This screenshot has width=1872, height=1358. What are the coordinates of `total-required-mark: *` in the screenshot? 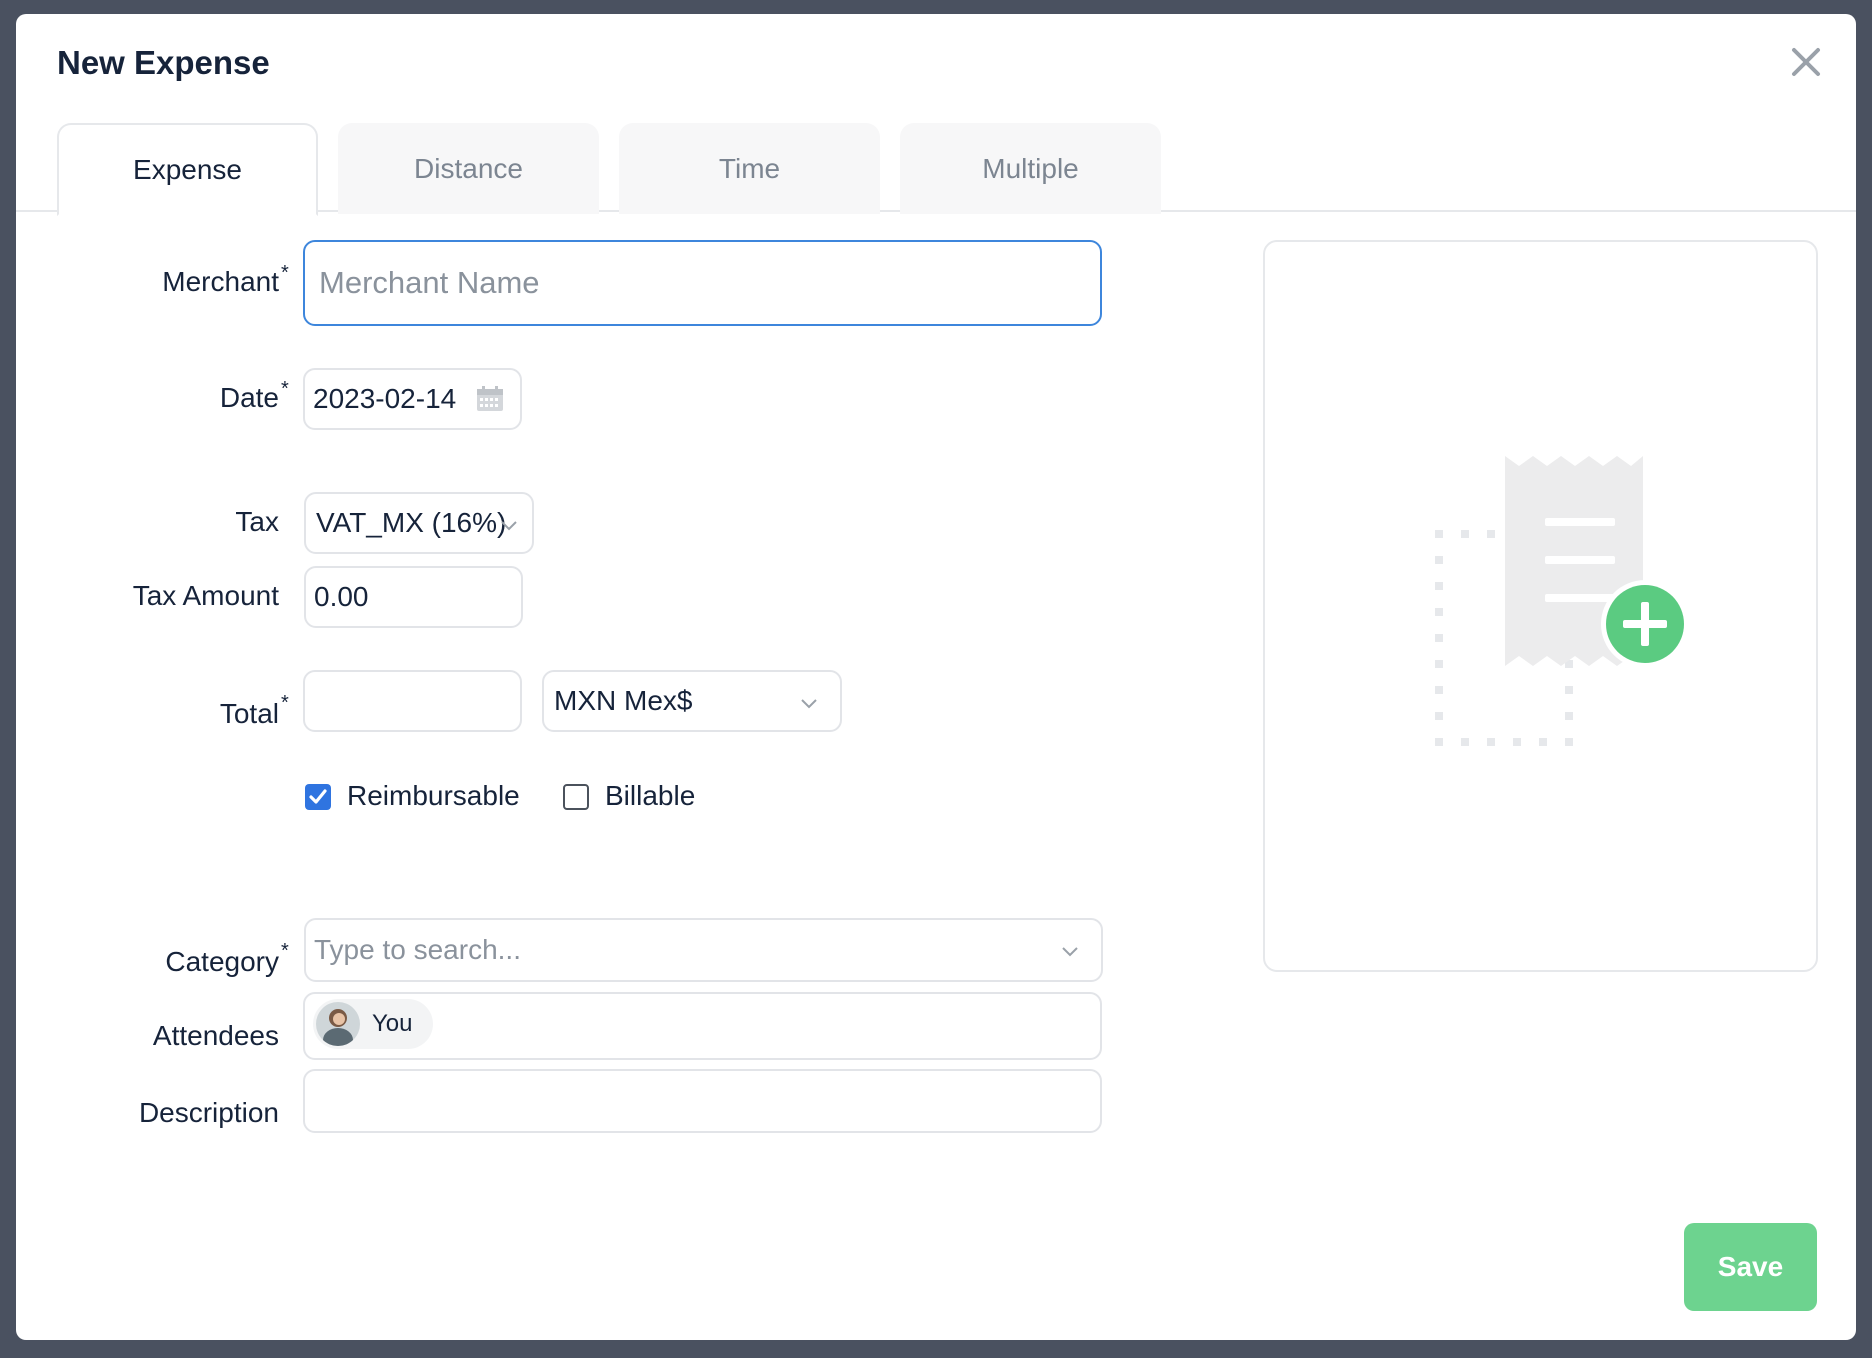 It's located at (285, 703).